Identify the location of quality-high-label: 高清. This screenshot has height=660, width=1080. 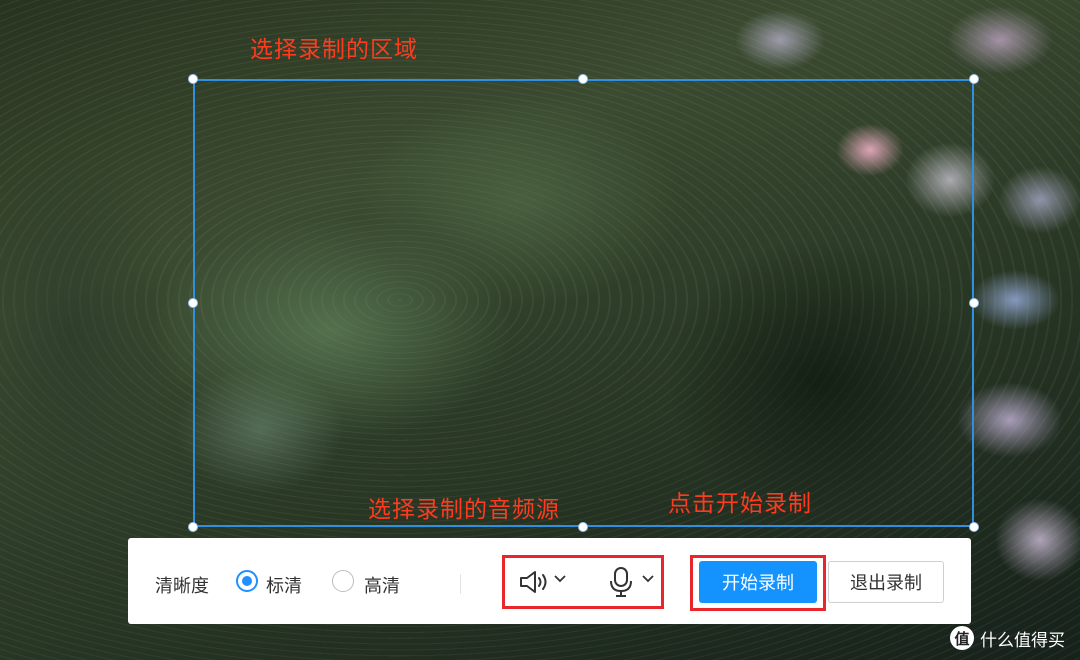
(382, 585).